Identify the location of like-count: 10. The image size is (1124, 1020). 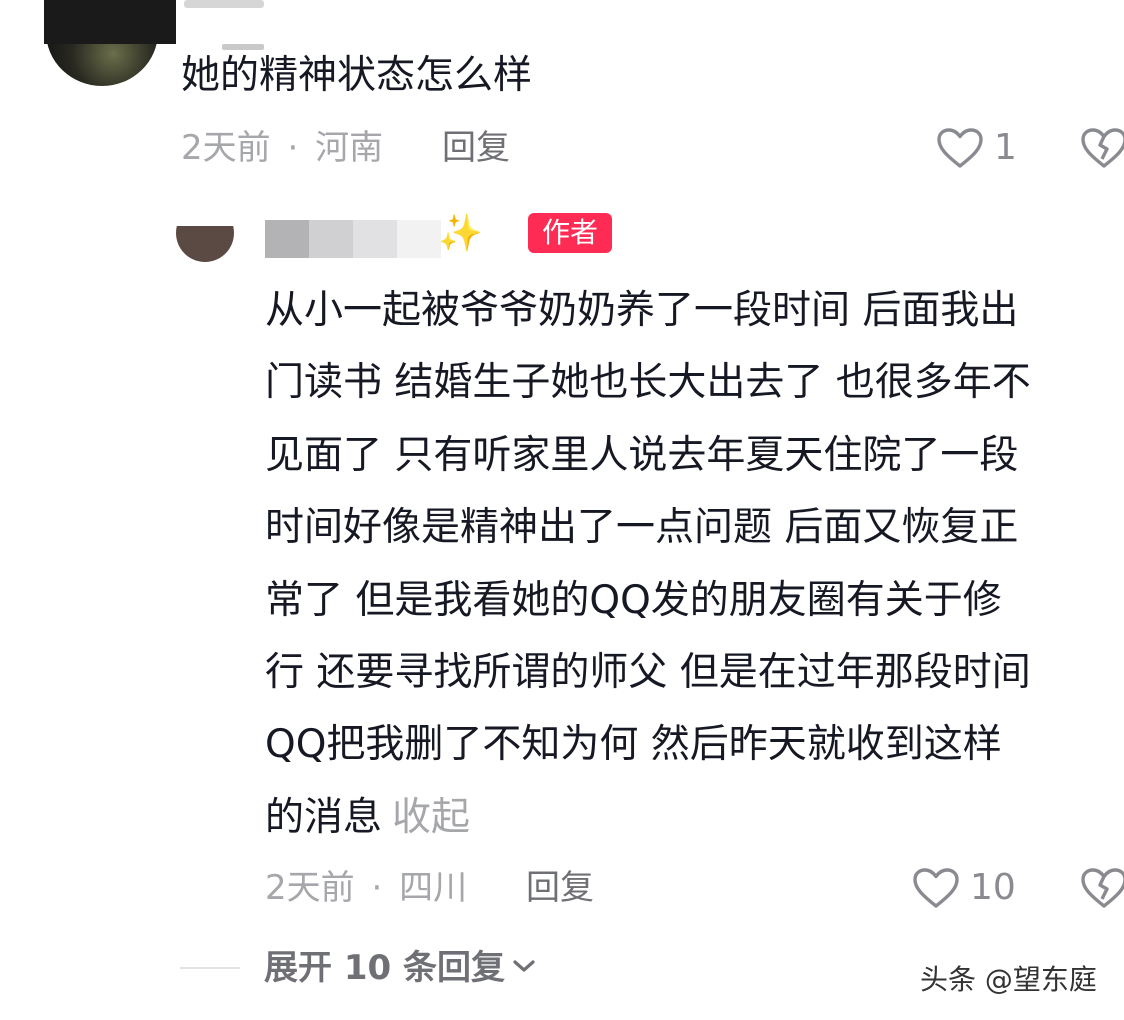
(993, 887).